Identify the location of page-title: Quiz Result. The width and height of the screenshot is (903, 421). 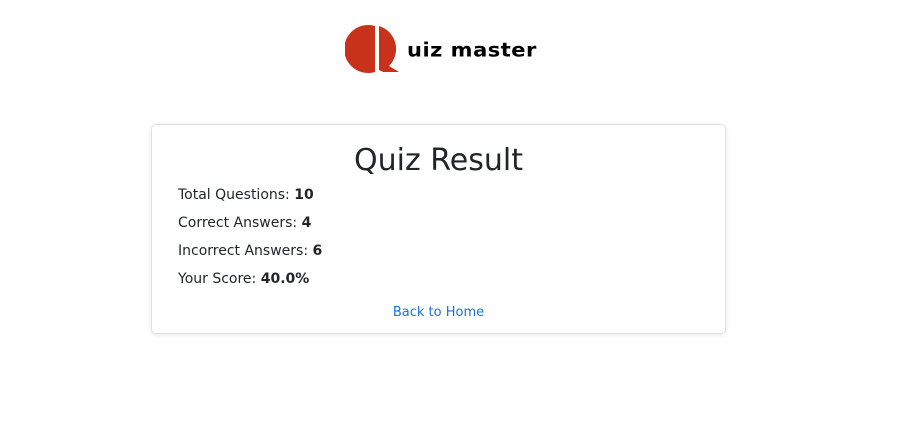
(438, 160).